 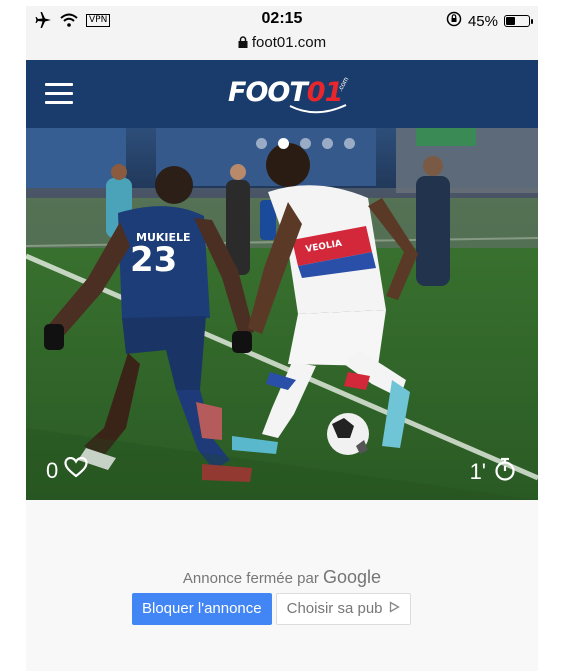 I want to click on heart-icon, so click(x=76, y=470).